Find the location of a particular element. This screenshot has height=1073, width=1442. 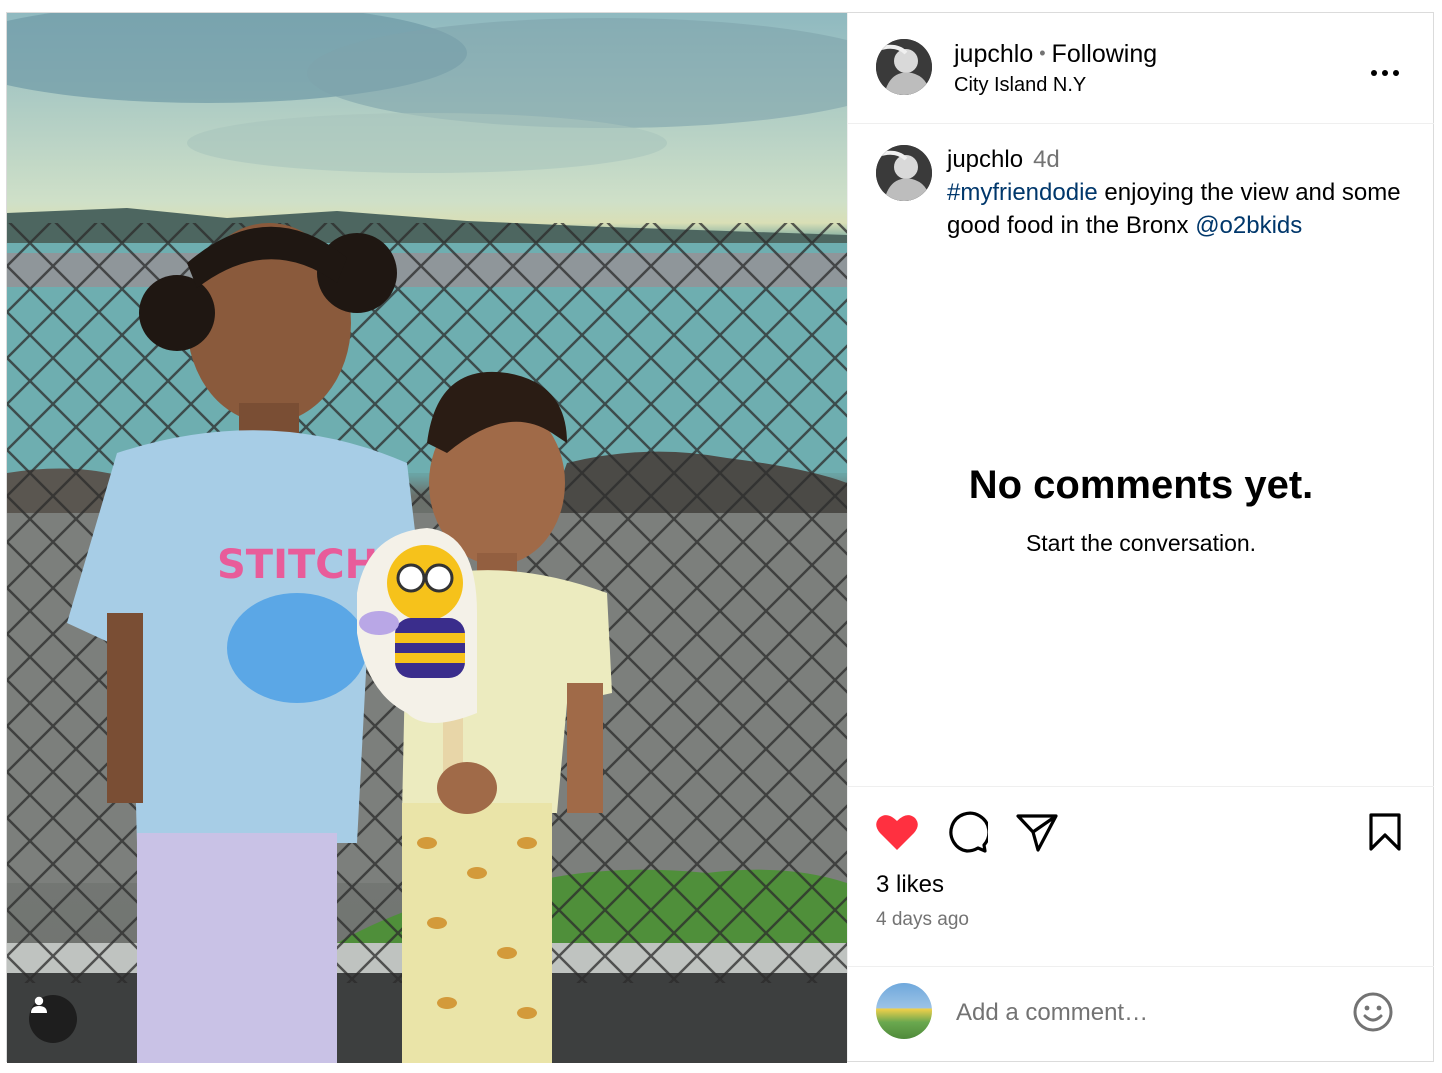

more-options-button is located at coordinates (1385, 70).